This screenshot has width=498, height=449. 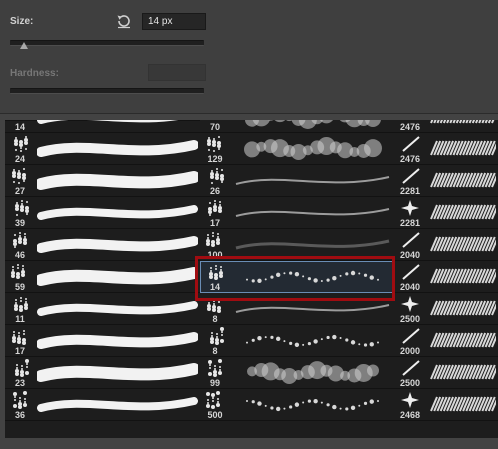 I want to click on brush-size-label: 27, so click(x=19, y=191).